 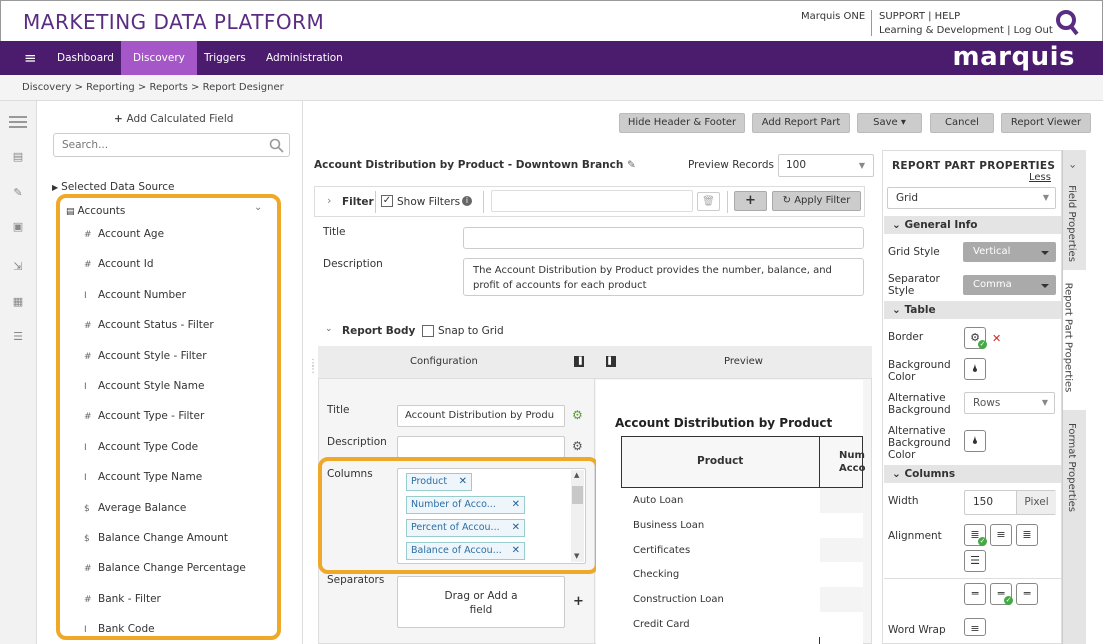 I want to click on config-preview-header, so click(x=595, y=362).